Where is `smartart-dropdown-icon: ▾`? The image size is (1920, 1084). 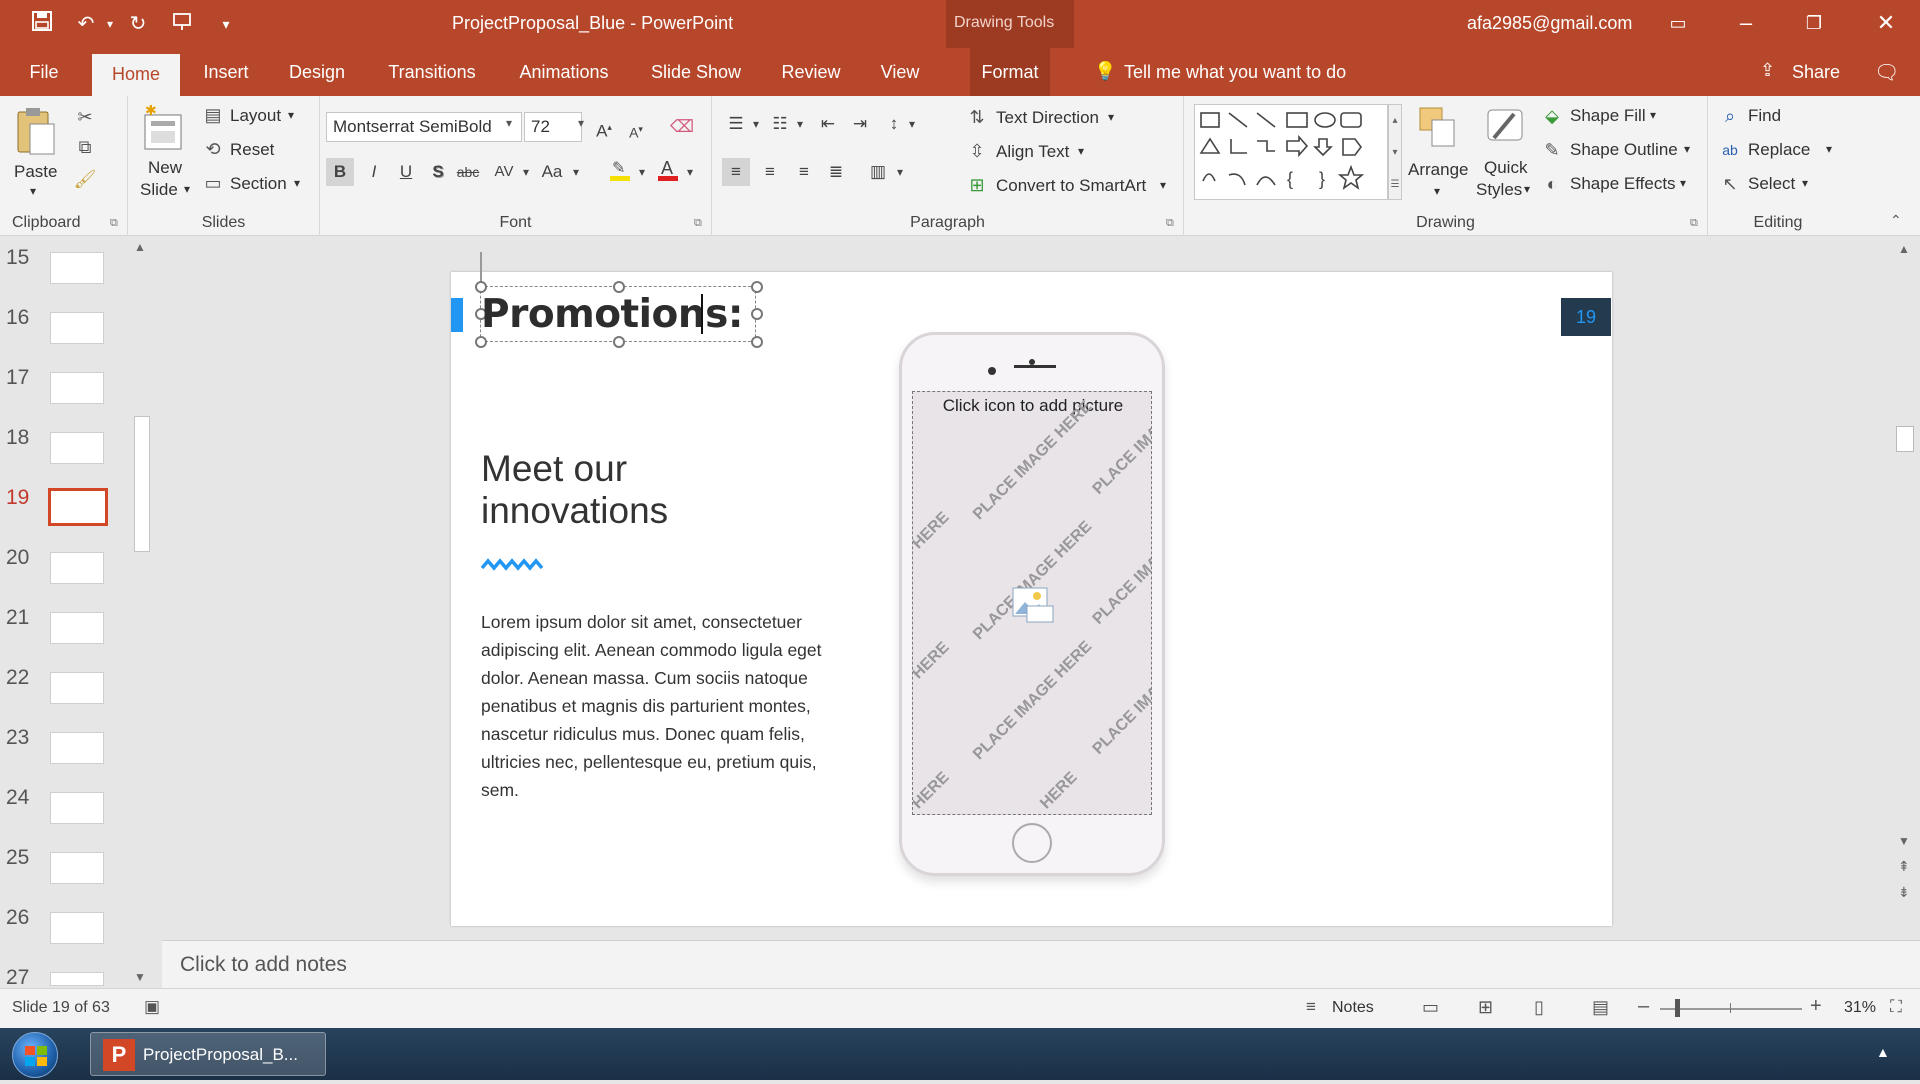
smartart-dropdown-icon: ▾ is located at coordinates (1163, 185).